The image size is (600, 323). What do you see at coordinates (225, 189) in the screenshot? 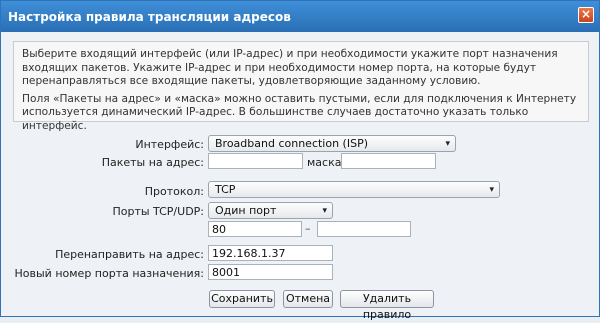
I see `protocol-select-value: TCP` at bounding box center [225, 189].